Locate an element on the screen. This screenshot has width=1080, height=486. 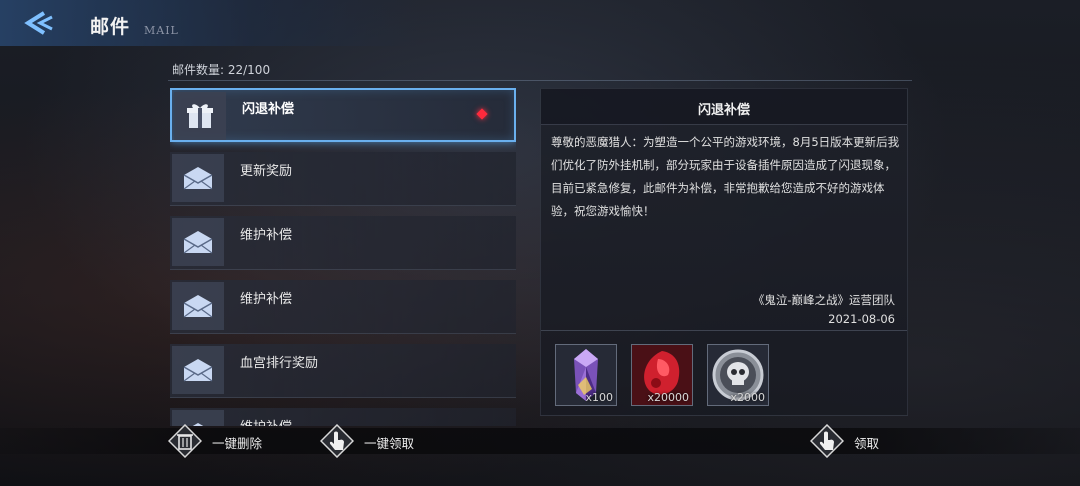
back-button is located at coordinates (36, 23).